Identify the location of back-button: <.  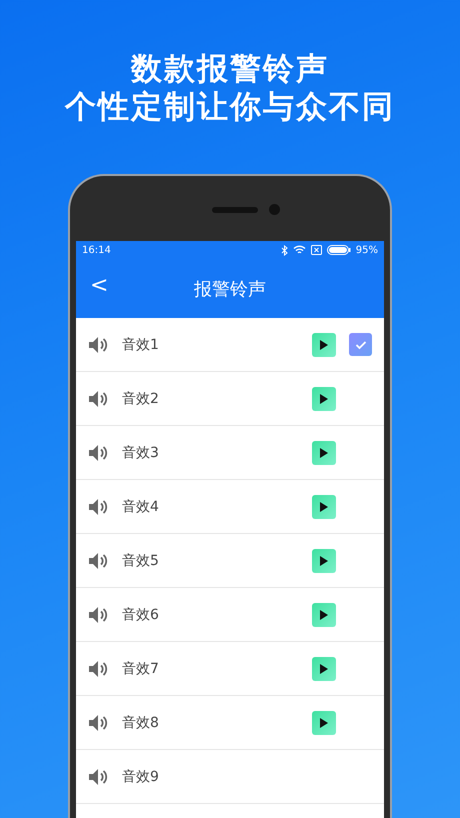
(99, 285).